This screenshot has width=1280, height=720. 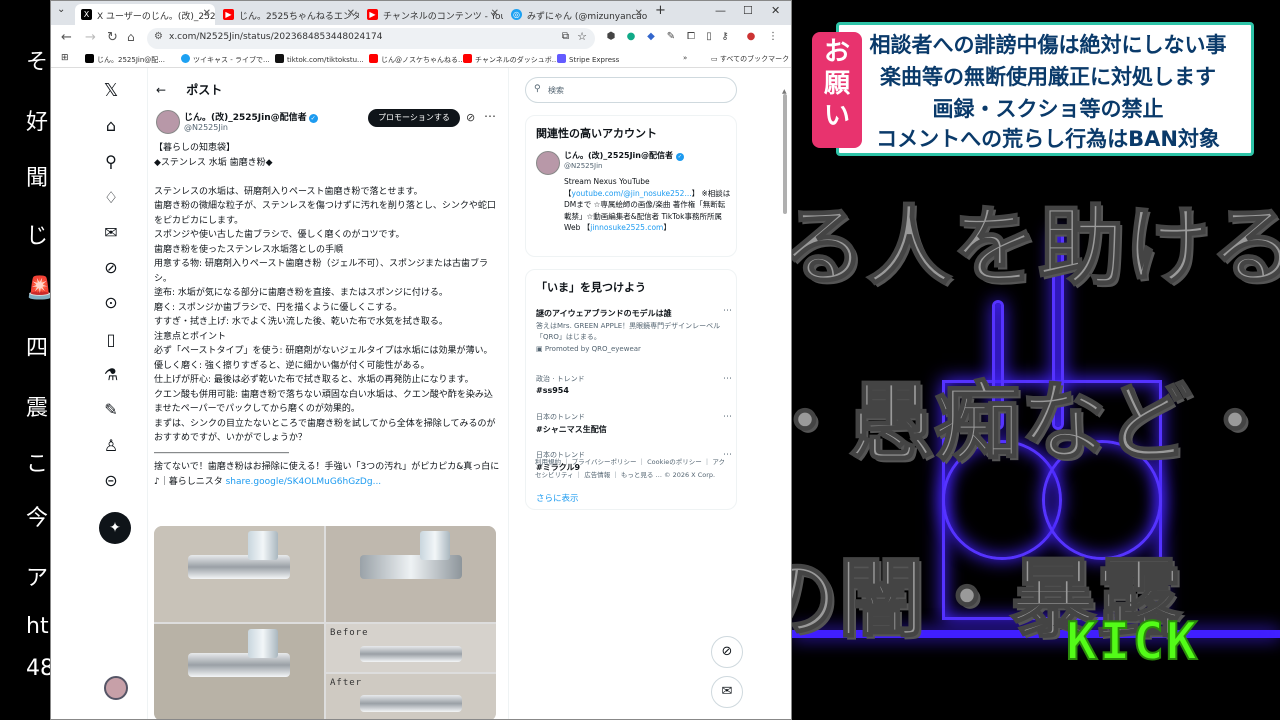 I want to click on promote-button: プロモーションする, so click(x=414, y=118).